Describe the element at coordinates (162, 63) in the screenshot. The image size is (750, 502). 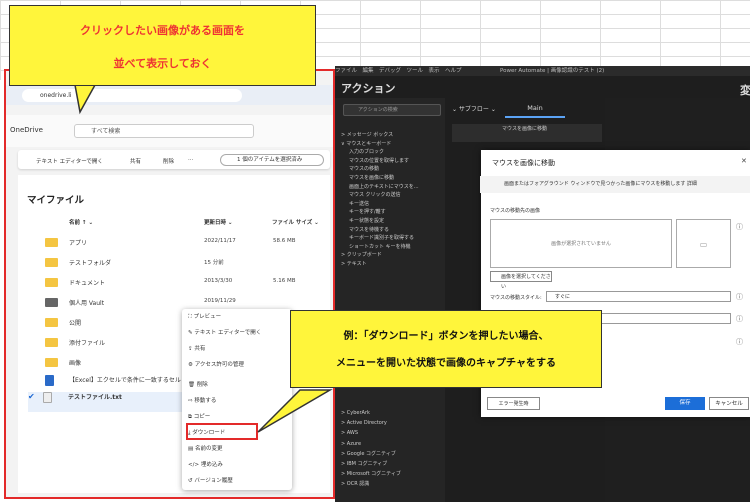
I see `callout-top-line2: 並べて表示しておく` at that location.